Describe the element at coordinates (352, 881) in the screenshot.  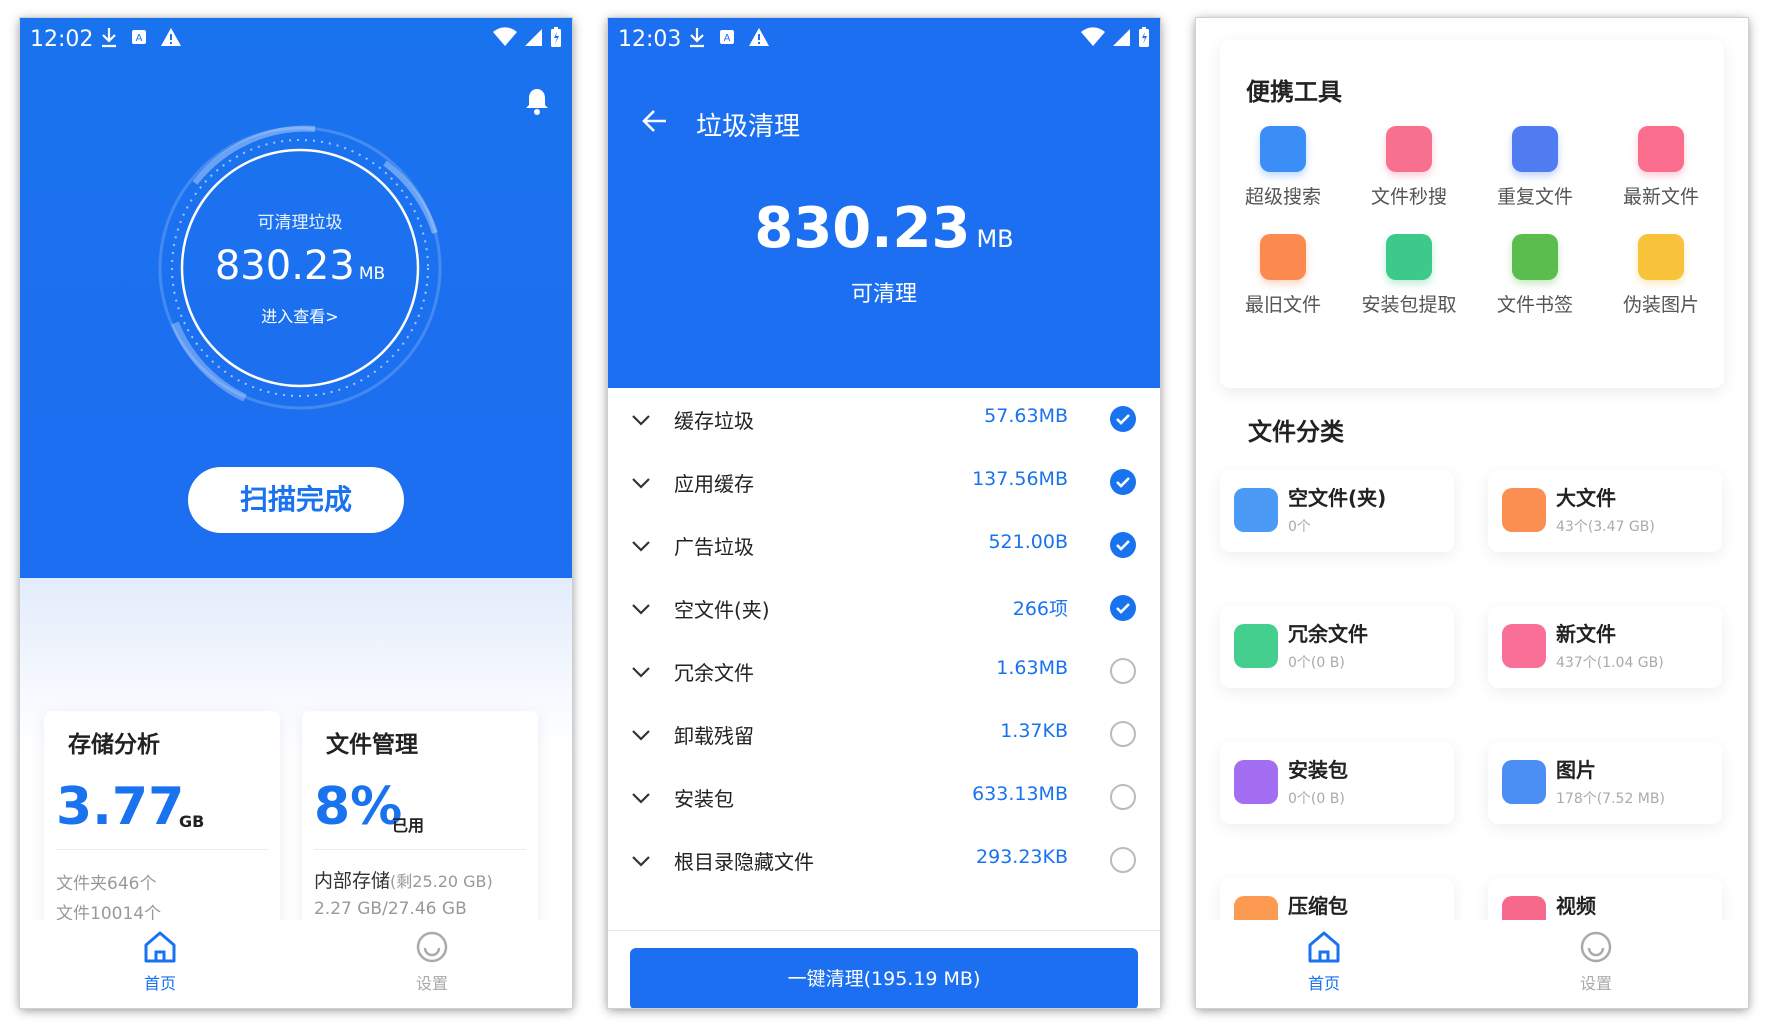
I see `internal-storage-label: 内部存储` at that location.